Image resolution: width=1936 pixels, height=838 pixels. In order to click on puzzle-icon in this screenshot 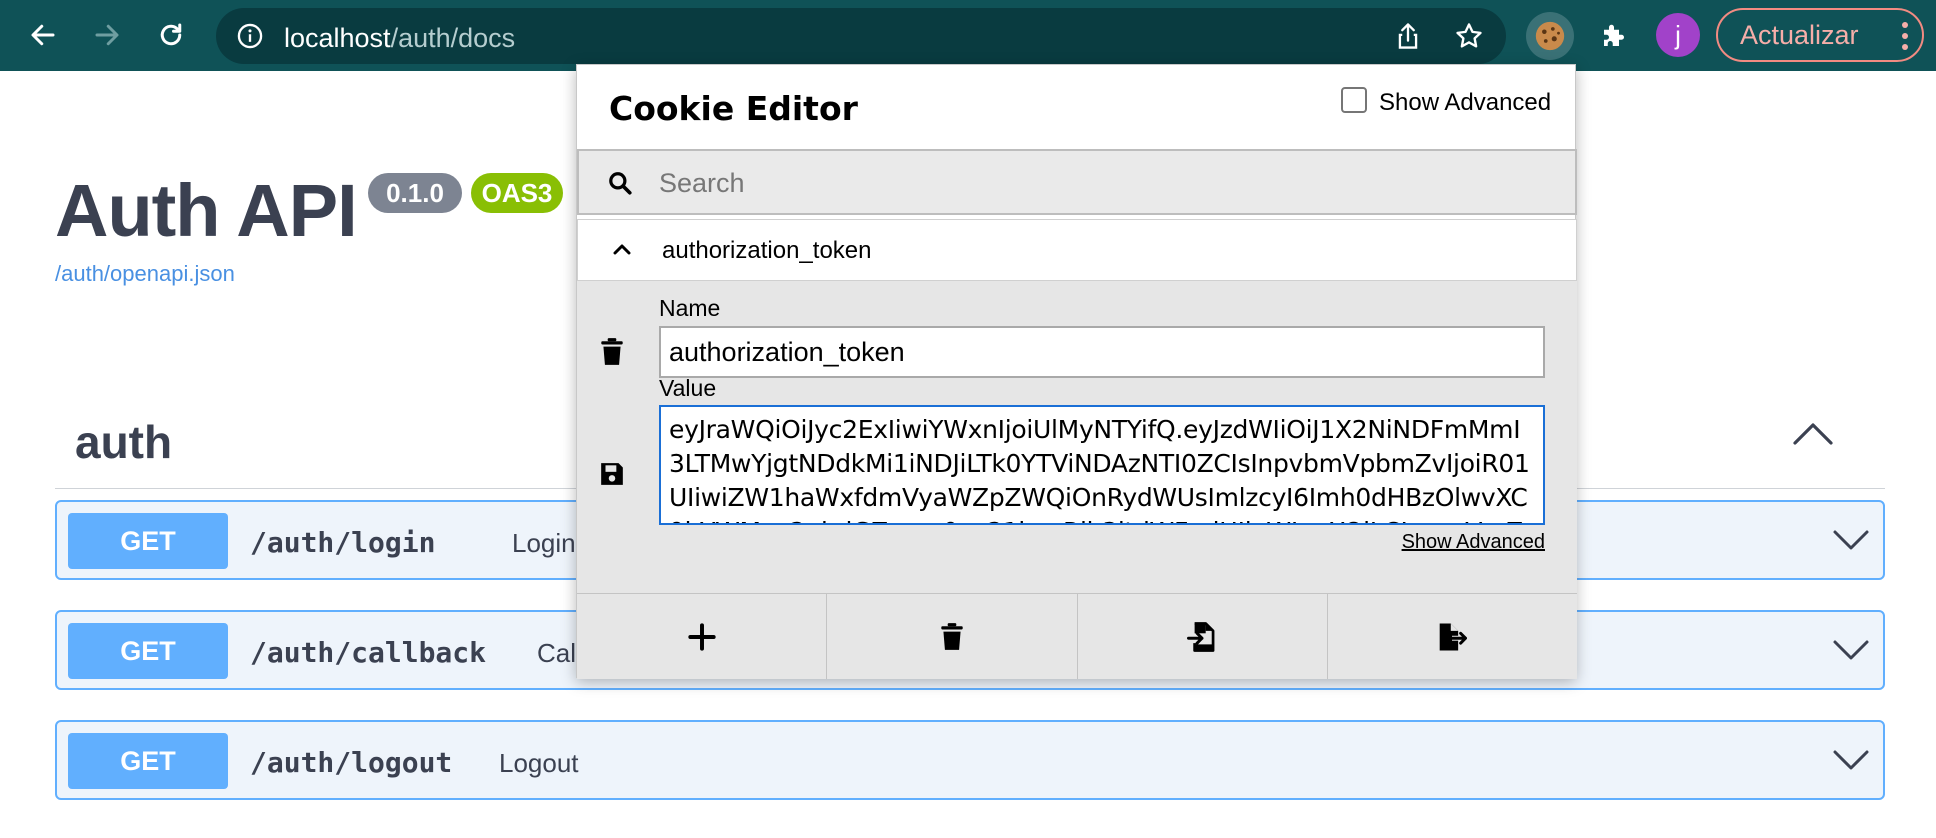, I will do `click(1614, 35)`.